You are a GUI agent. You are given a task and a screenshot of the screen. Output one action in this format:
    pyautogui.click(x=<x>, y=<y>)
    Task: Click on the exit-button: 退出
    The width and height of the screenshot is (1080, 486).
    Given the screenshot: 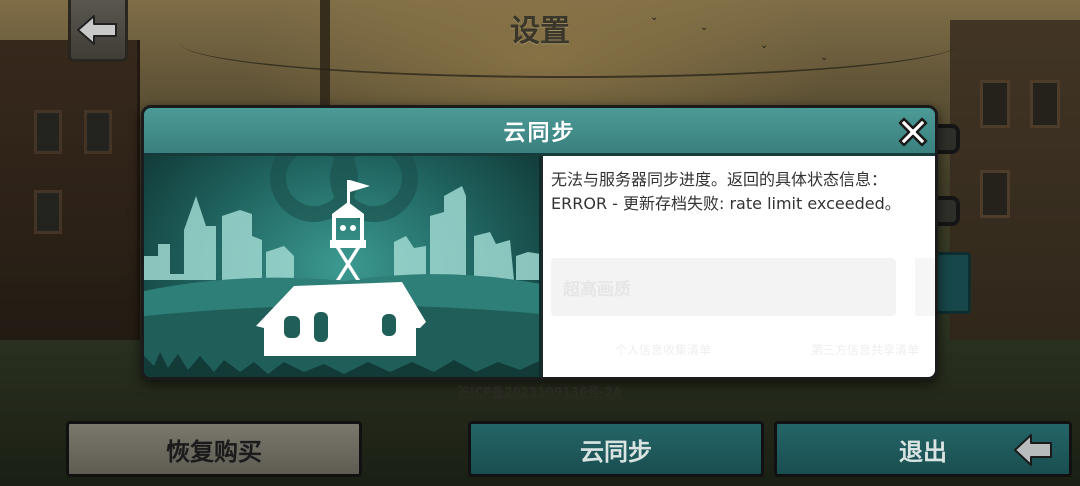 What is the action you would take?
    pyautogui.click(x=923, y=449)
    